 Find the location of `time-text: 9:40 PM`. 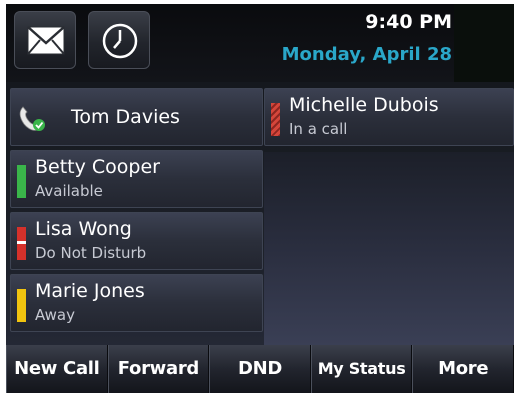

time-text: 9:40 PM is located at coordinates (408, 22).